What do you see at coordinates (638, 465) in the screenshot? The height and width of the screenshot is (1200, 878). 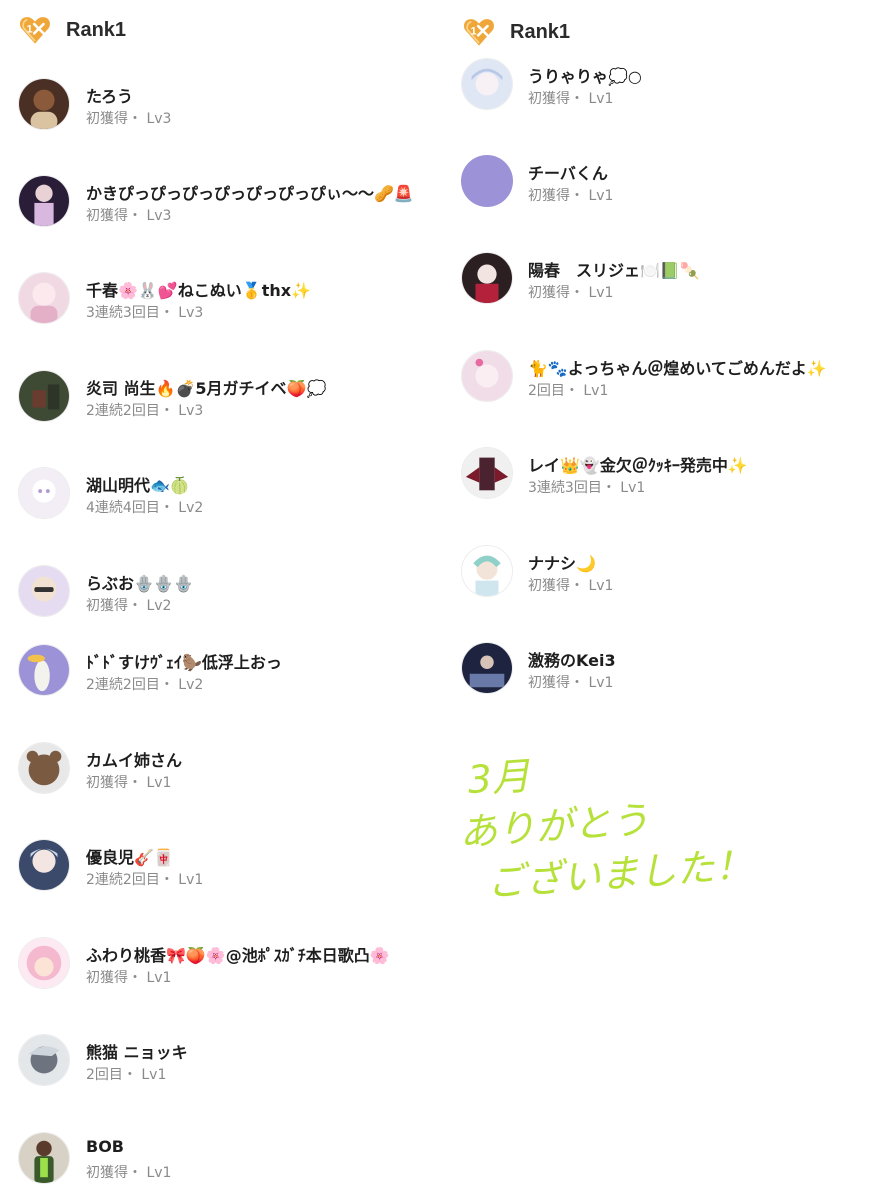 I see `user-name: レイ👑👻金欠＠ｸｯｷｰ発売中✨` at bounding box center [638, 465].